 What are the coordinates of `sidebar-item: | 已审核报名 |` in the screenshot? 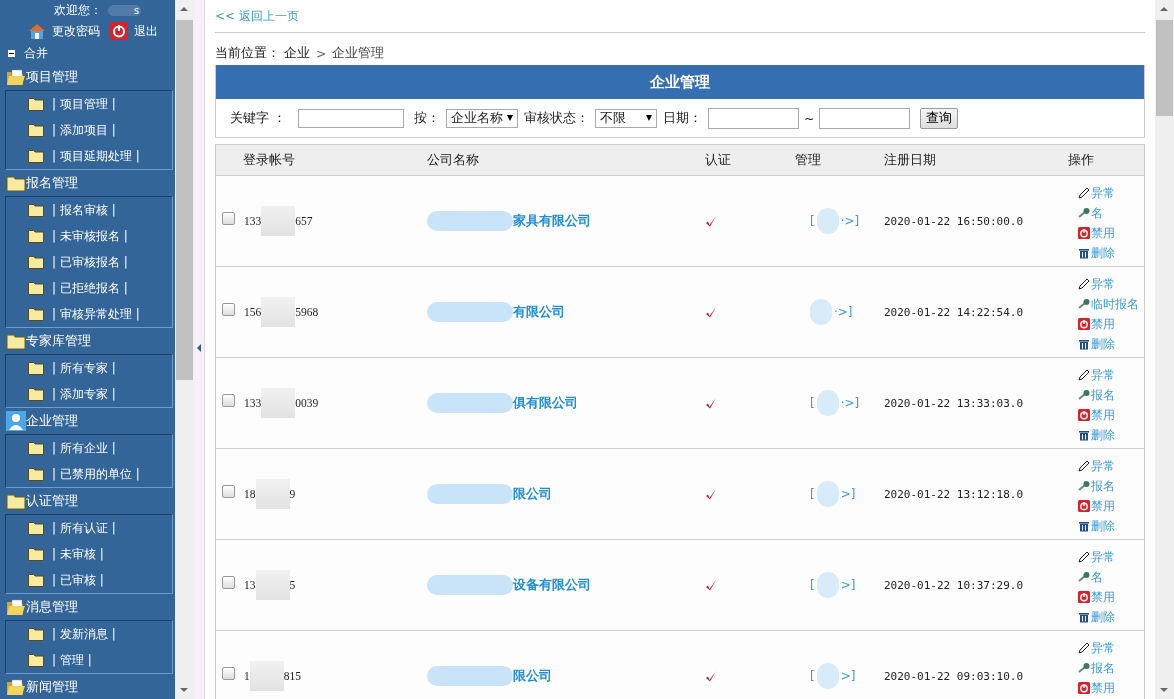 It's located at (90, 262).